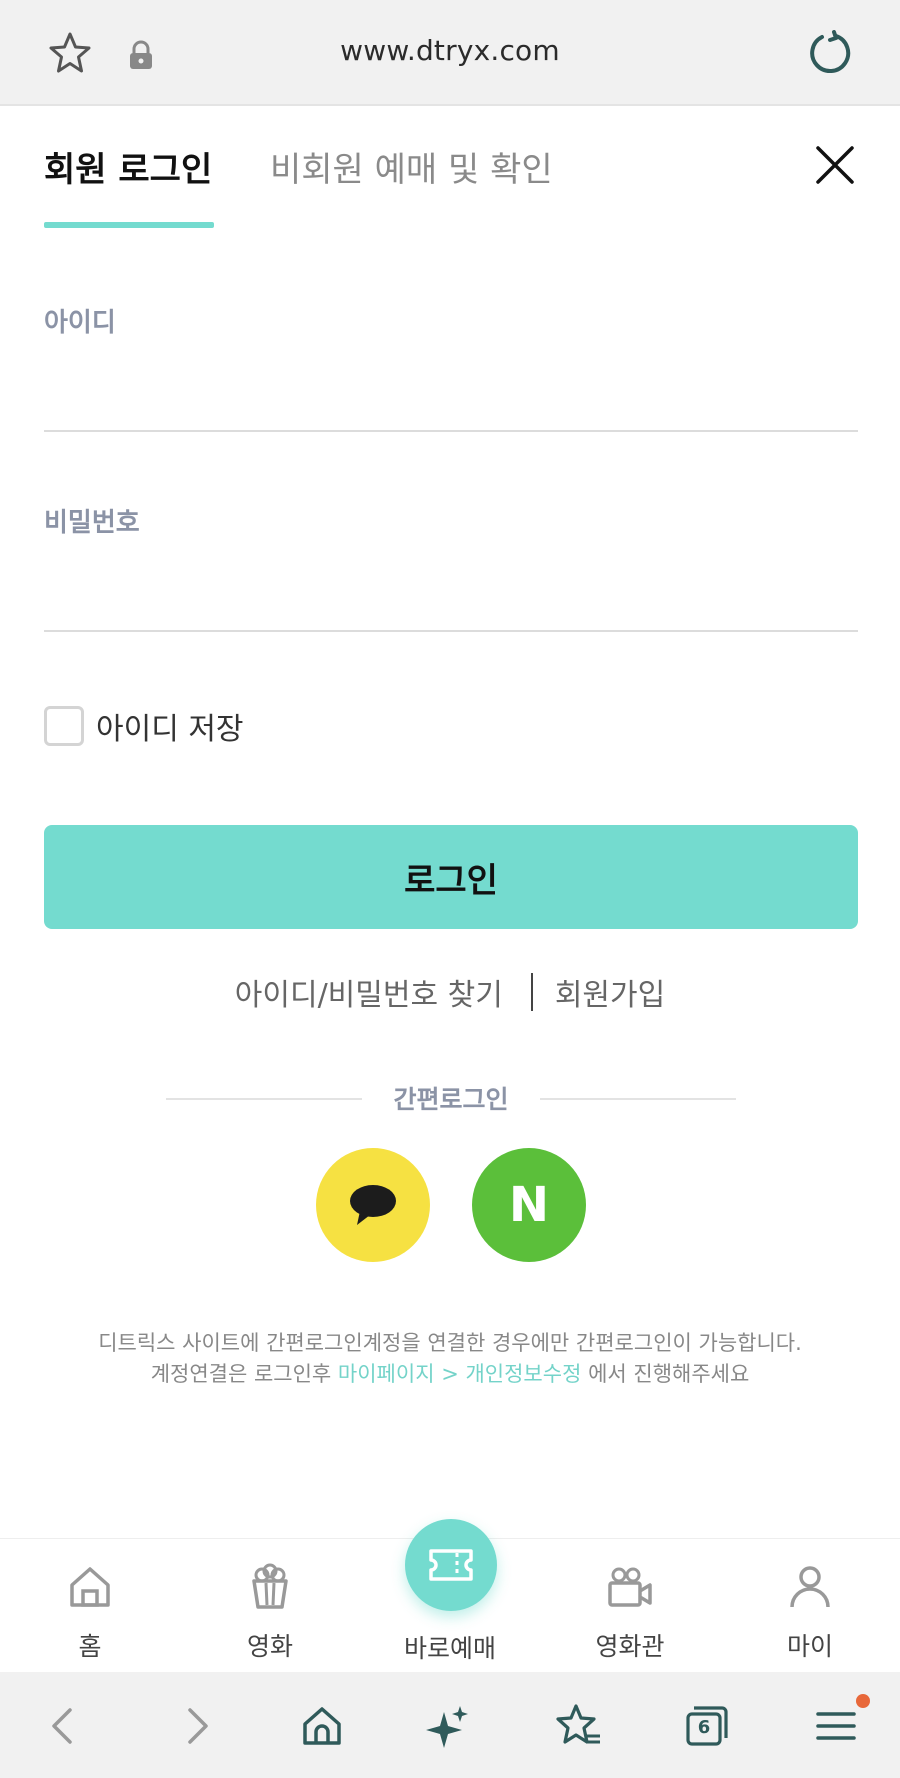 This screenshot has height=1778, width=900. What do you see at coordinates (411, 166) in the screenshot?
I see `tab-guest-booking: 비회원 예매 및 확인` at bounding box center [411, 166].